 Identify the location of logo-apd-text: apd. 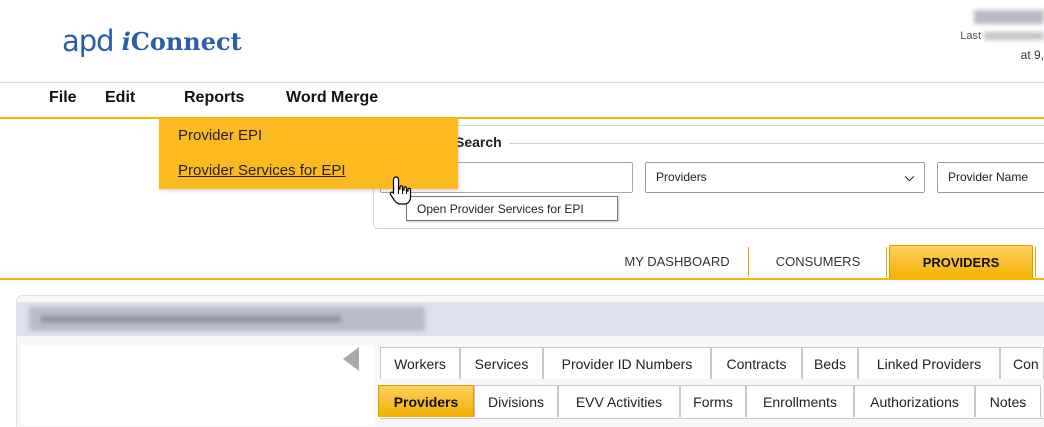
(88, 41).